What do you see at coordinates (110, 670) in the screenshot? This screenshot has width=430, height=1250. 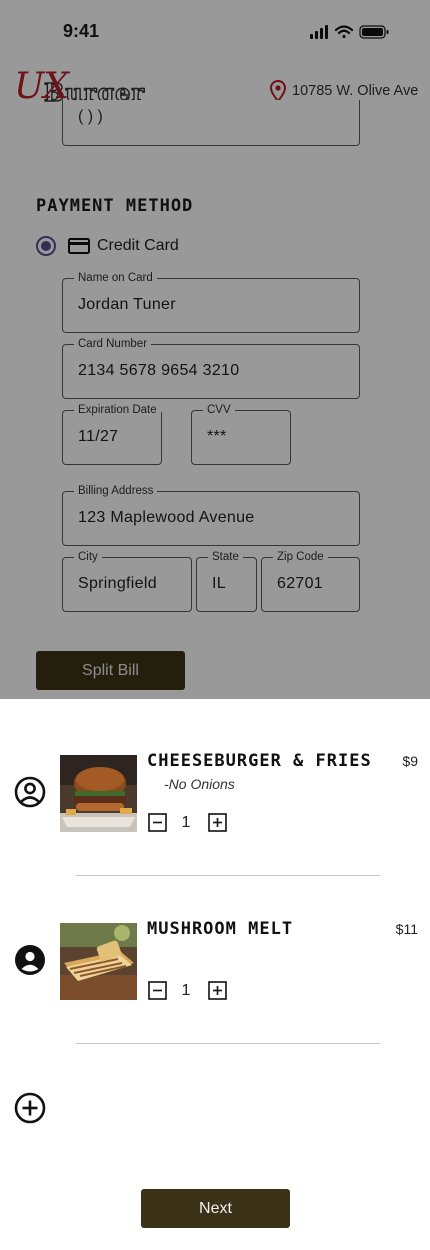 I see `split-bill-button: Split Bill` at bounding box center [110, 670].